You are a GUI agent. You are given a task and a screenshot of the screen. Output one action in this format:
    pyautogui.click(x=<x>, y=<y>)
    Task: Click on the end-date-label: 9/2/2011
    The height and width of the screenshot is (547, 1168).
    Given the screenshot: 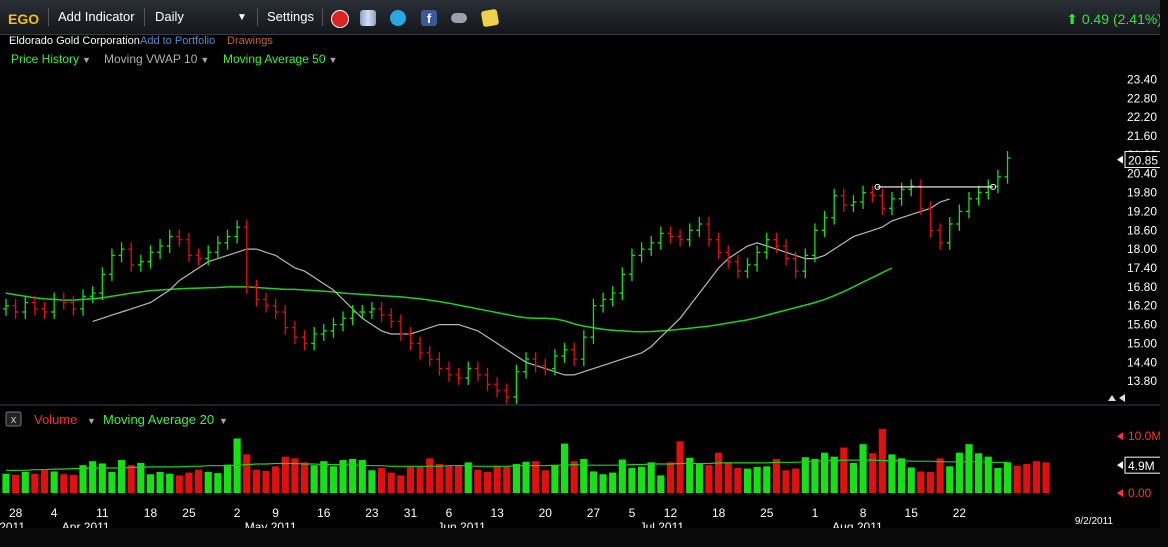 What is the action you would take?
    pyautogui.click(x=1094, y=521)
    